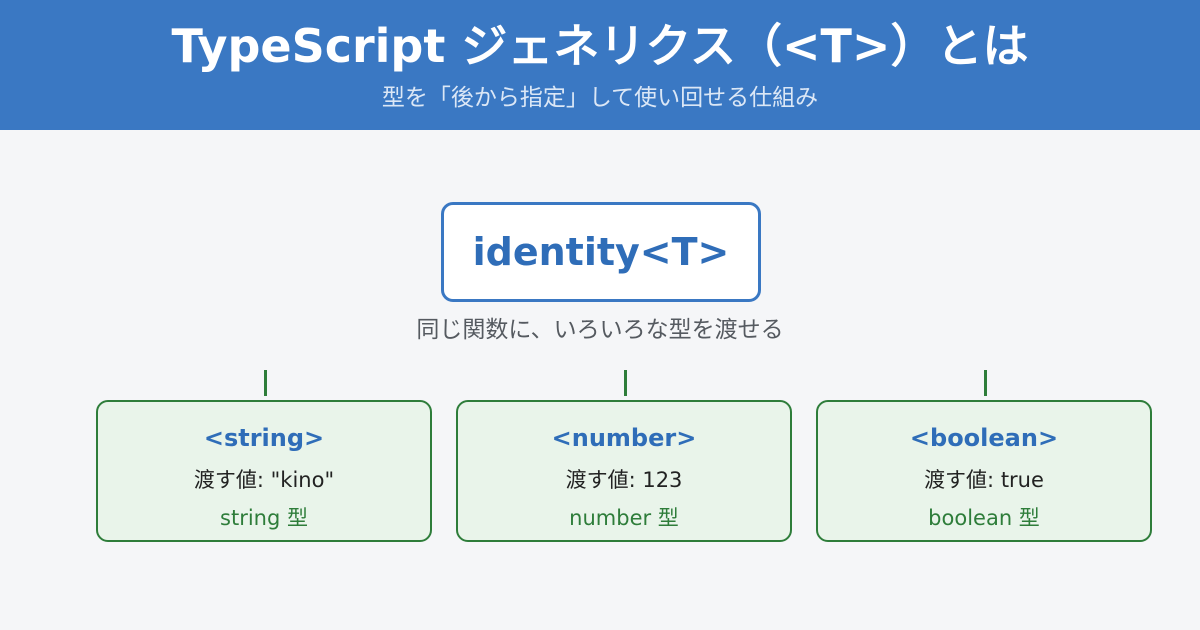 This screenshot has width=1200, height=630. Describe the element at coordinates (984, 438) in the screenshot. I see `card-type-label: <boolean>` at that location.